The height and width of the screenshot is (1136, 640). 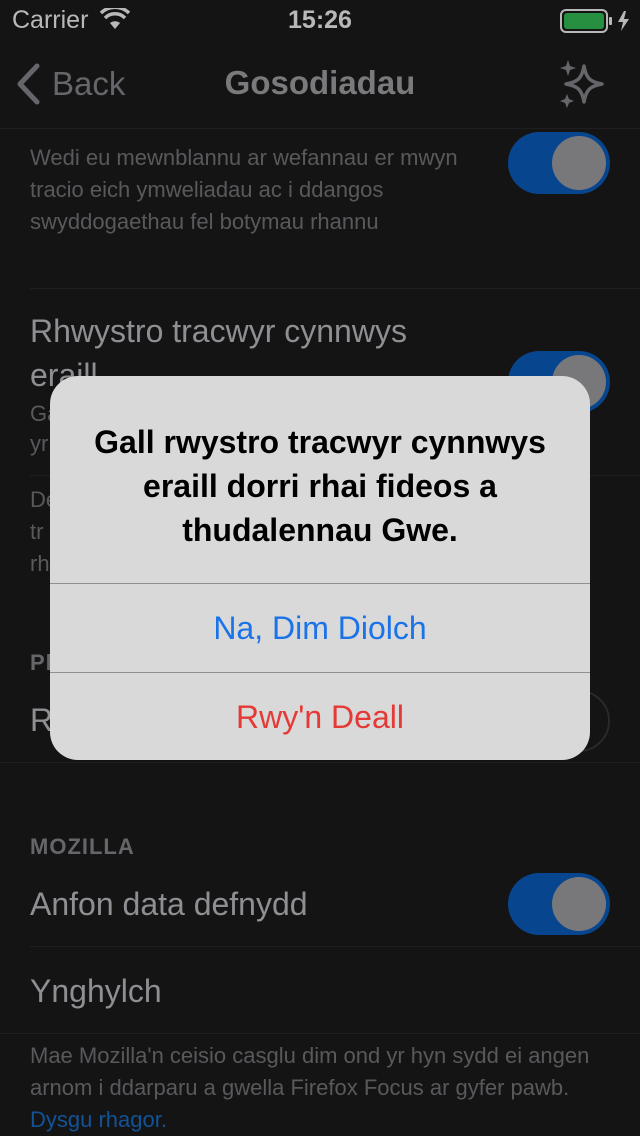 What do you see at coordinates (320, 716) in the screenshot?
I see `confirm-button: Rwy'n Deall` at bounding box center [320, 716].